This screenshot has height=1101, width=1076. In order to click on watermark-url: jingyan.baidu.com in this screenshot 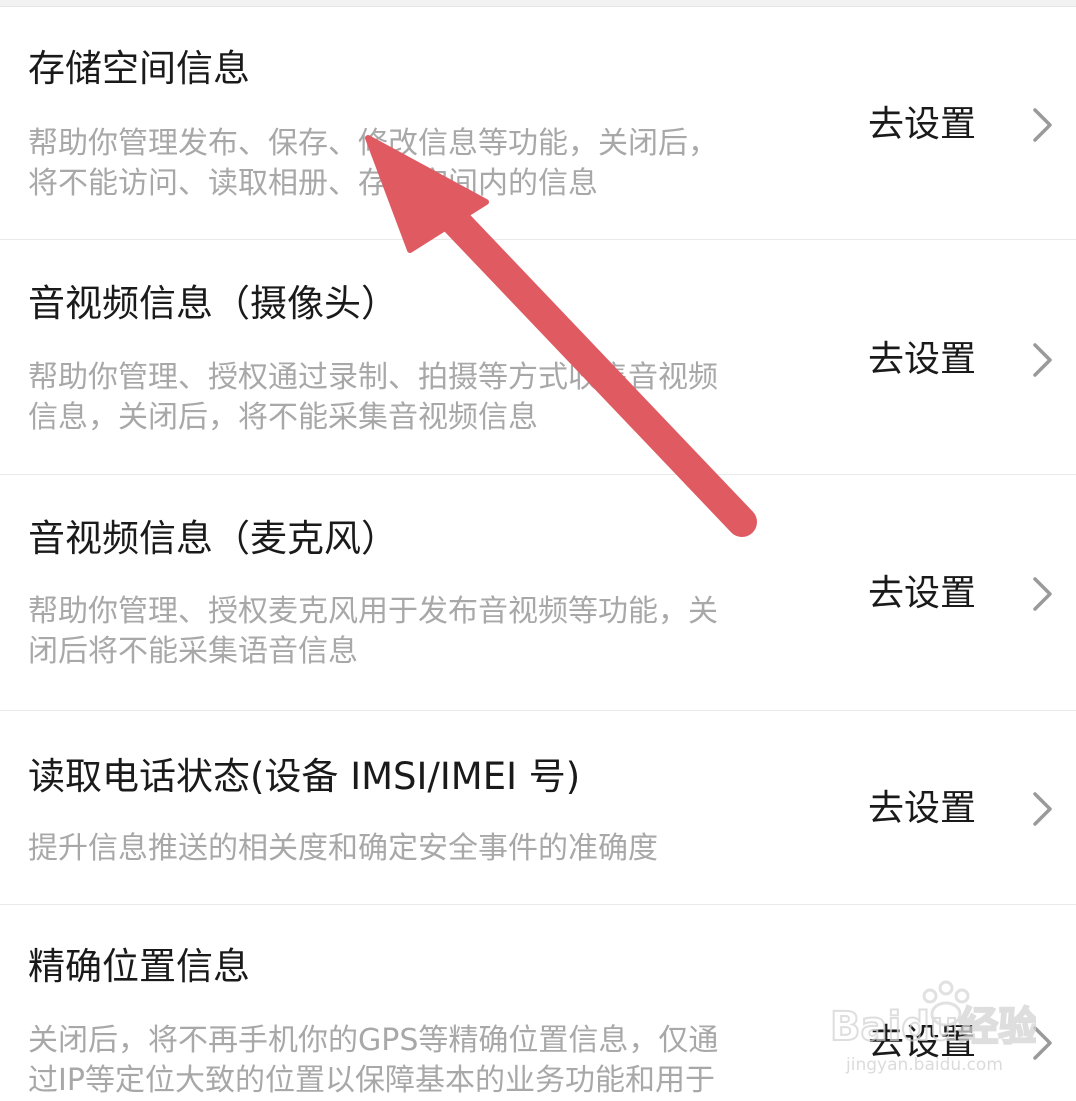, I will do `click(924, 1065)`.